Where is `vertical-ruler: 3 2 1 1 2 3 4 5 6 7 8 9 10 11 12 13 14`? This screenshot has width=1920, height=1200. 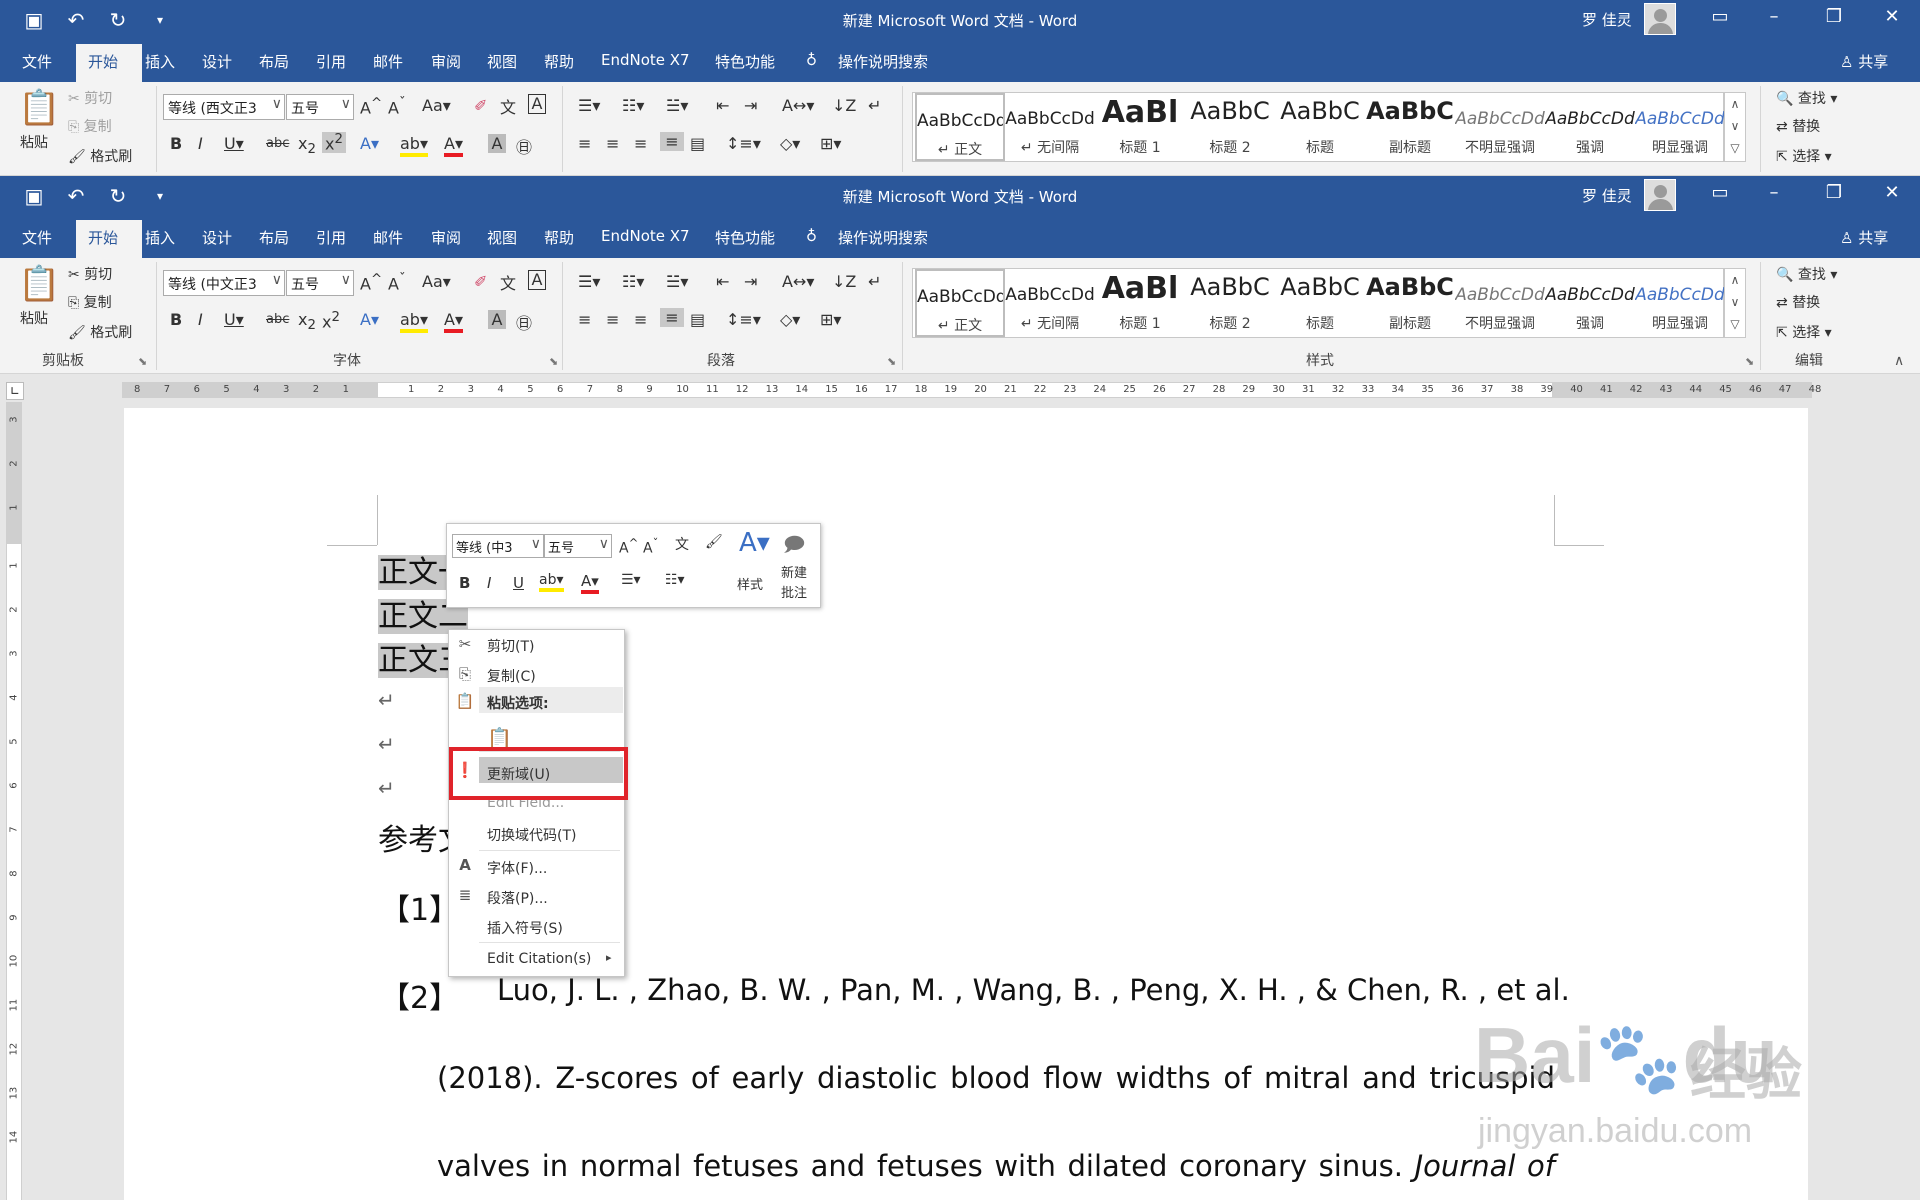 vertical-ruler: 3 2 1 1 2 3 4 5 6 7 8 9 10 11 12 13 14 is located at coordinates (14, 801).